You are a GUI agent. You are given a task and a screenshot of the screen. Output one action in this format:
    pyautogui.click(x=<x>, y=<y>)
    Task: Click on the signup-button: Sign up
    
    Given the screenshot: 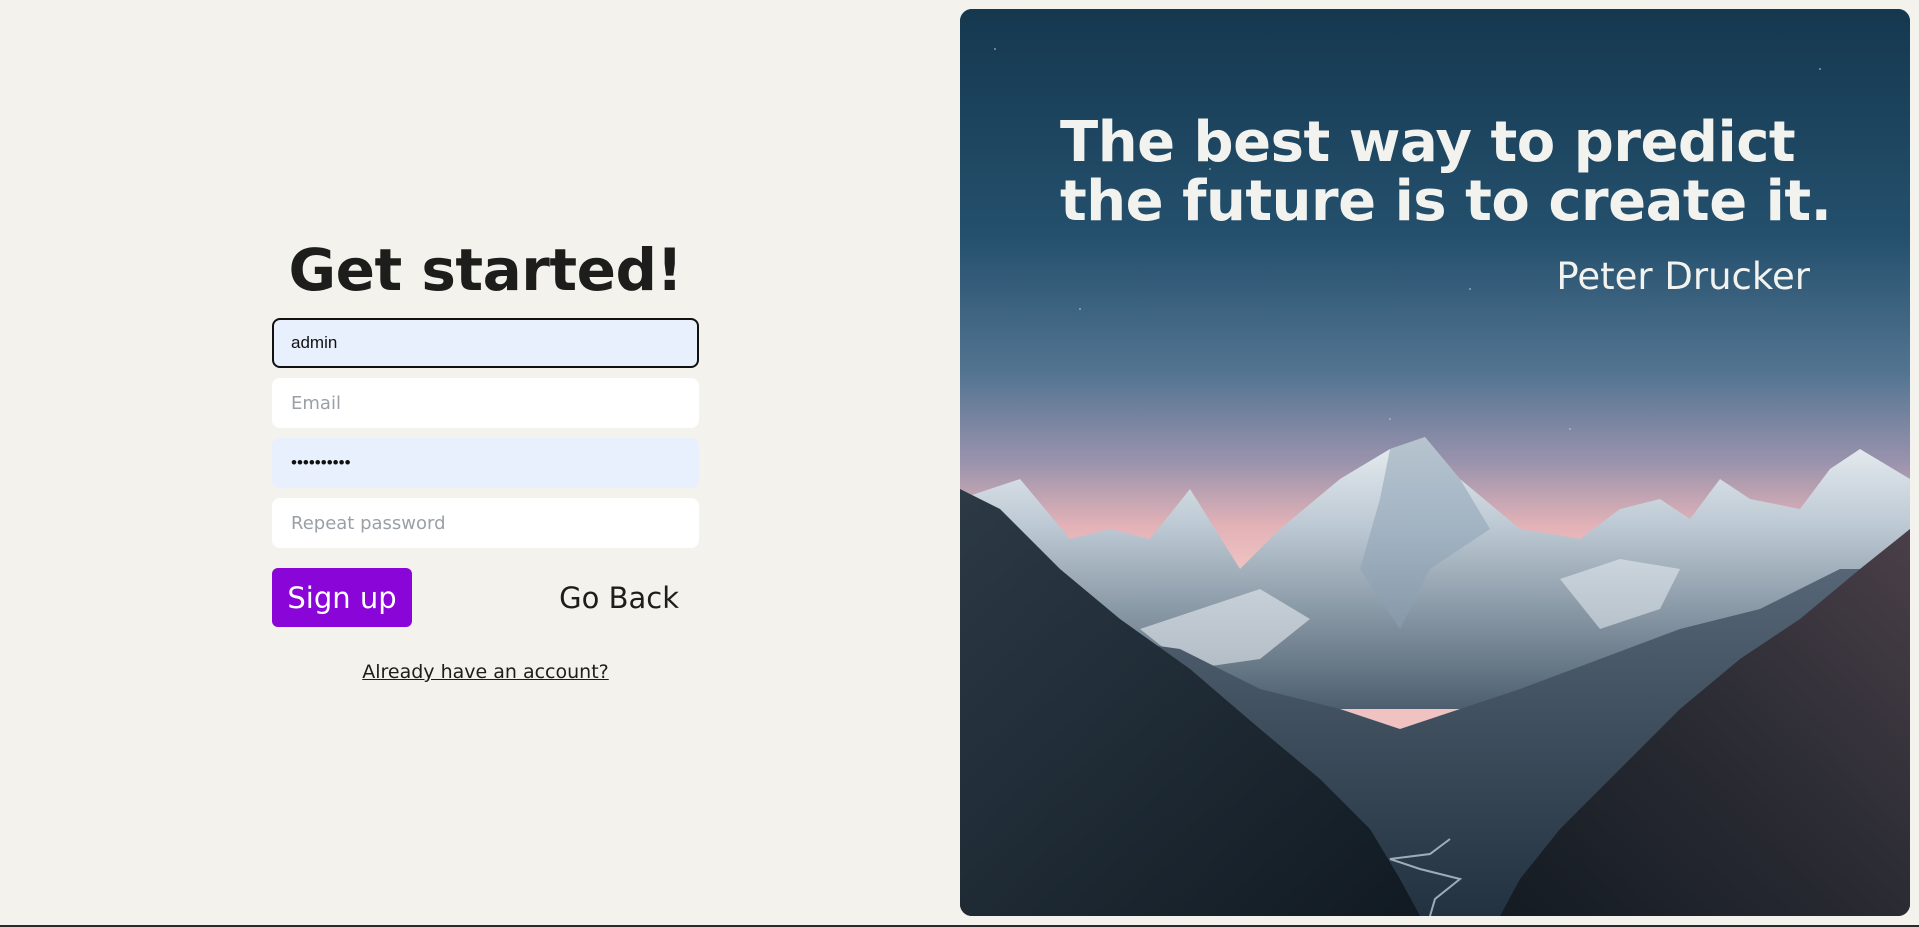 What is the action you would take?
    pyautogui.click(x=342, y=597)
    